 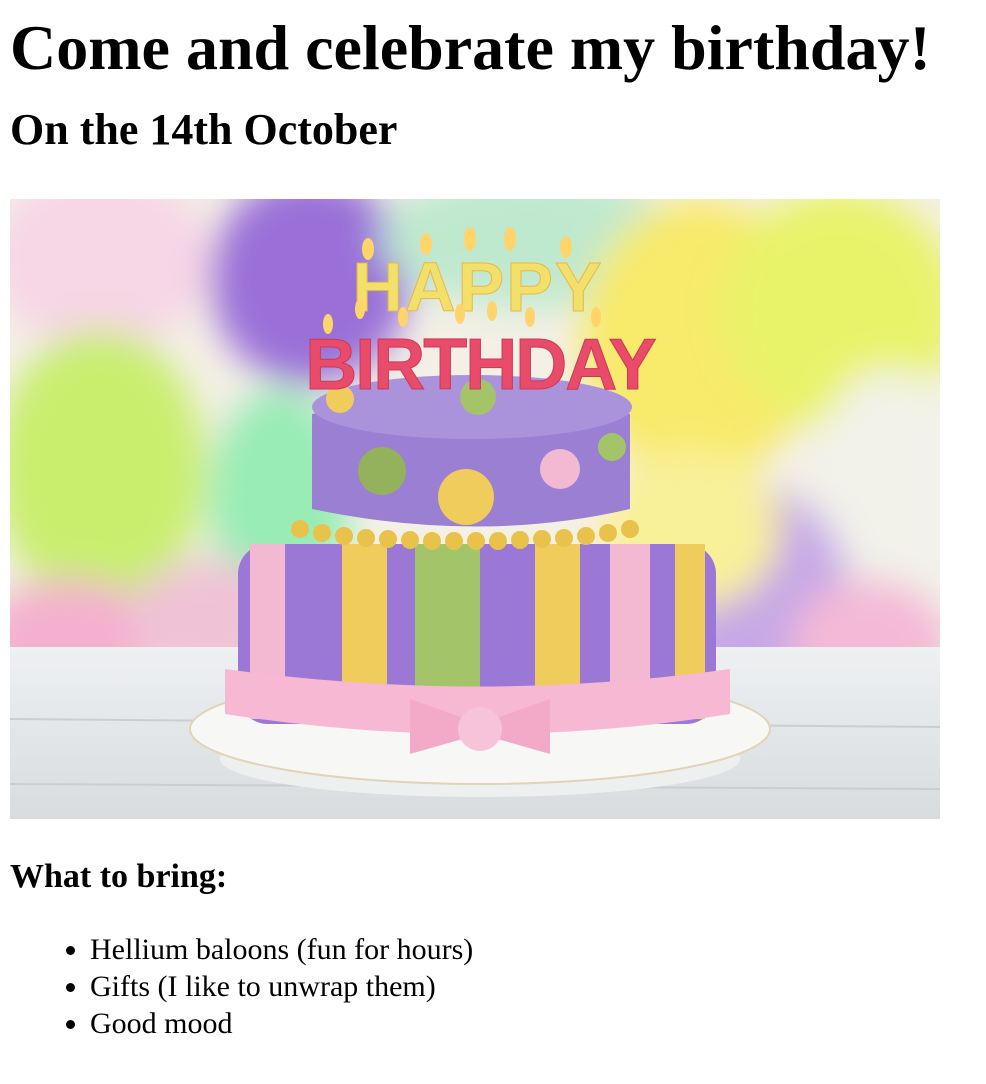 What do you see at coordinates (470, 47) in the screenshot?
I see `page-title: Come and celebrate my birthday!` at bounding box center [470, 47].